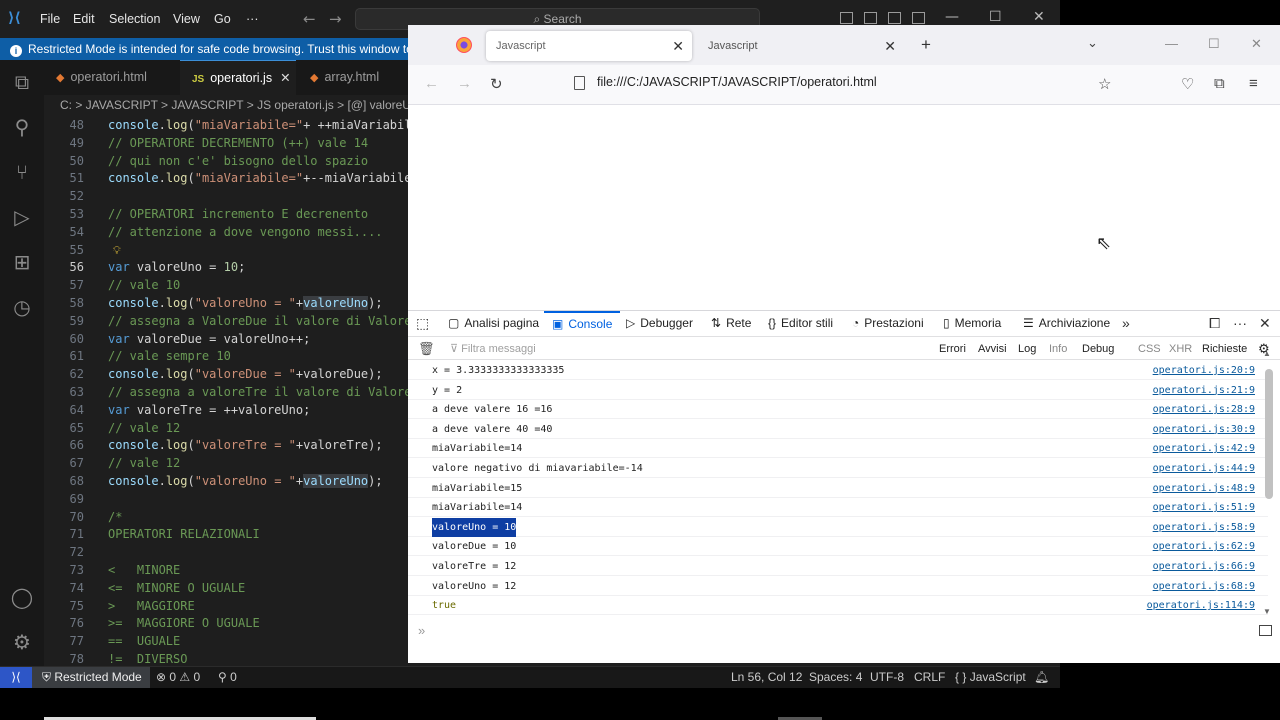  Describe the element at coordinates (22, 82) in the screenshot. I see `explorer-icon: ⧉` at that location.